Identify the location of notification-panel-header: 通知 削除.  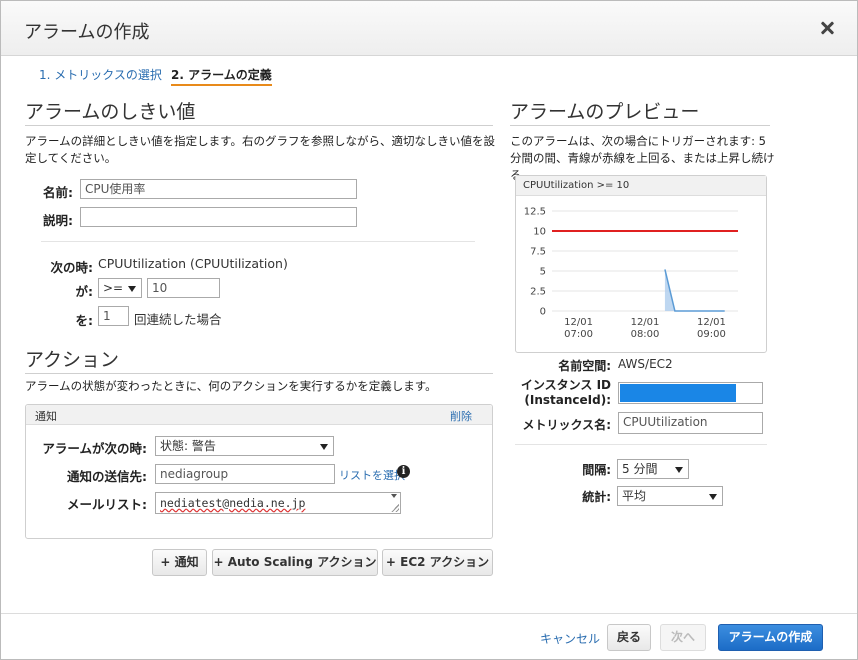
(259, 415).